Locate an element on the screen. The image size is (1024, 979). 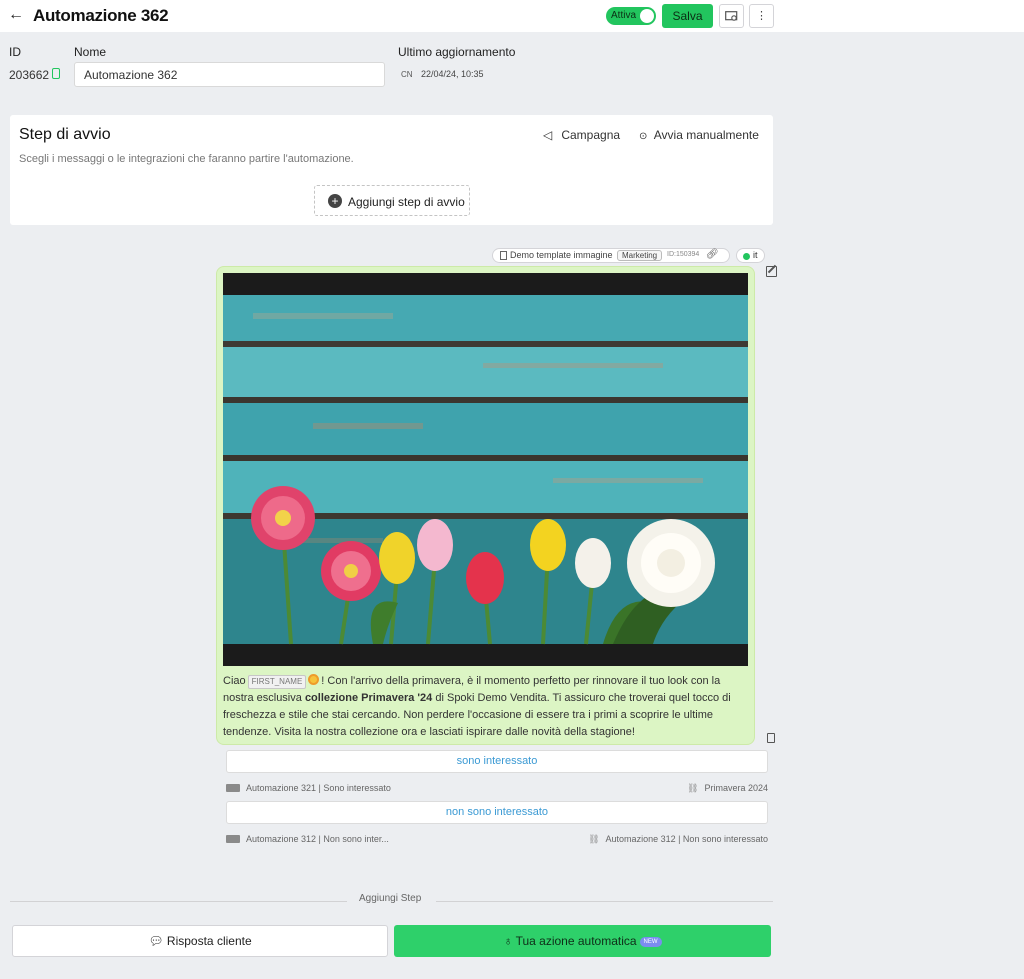
tag-container: ⛓ Primavera 2024 is located at coordinates (727, 788).